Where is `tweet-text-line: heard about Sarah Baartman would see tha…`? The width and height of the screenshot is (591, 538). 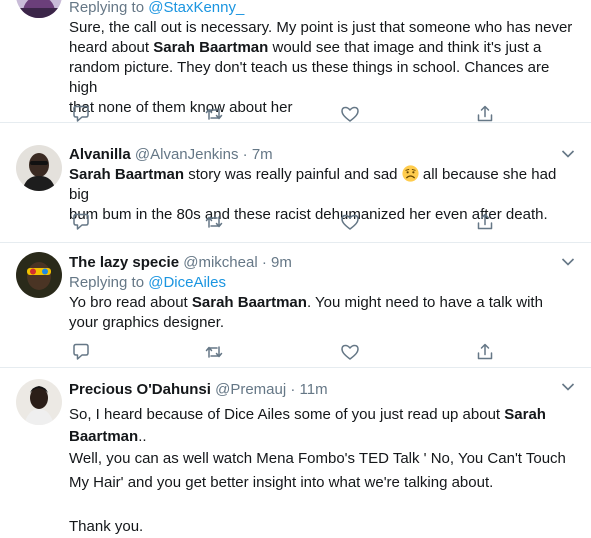 tweet-text-line: heard about Sarah Baartman would see tha… is located at coordinates (323, 48).